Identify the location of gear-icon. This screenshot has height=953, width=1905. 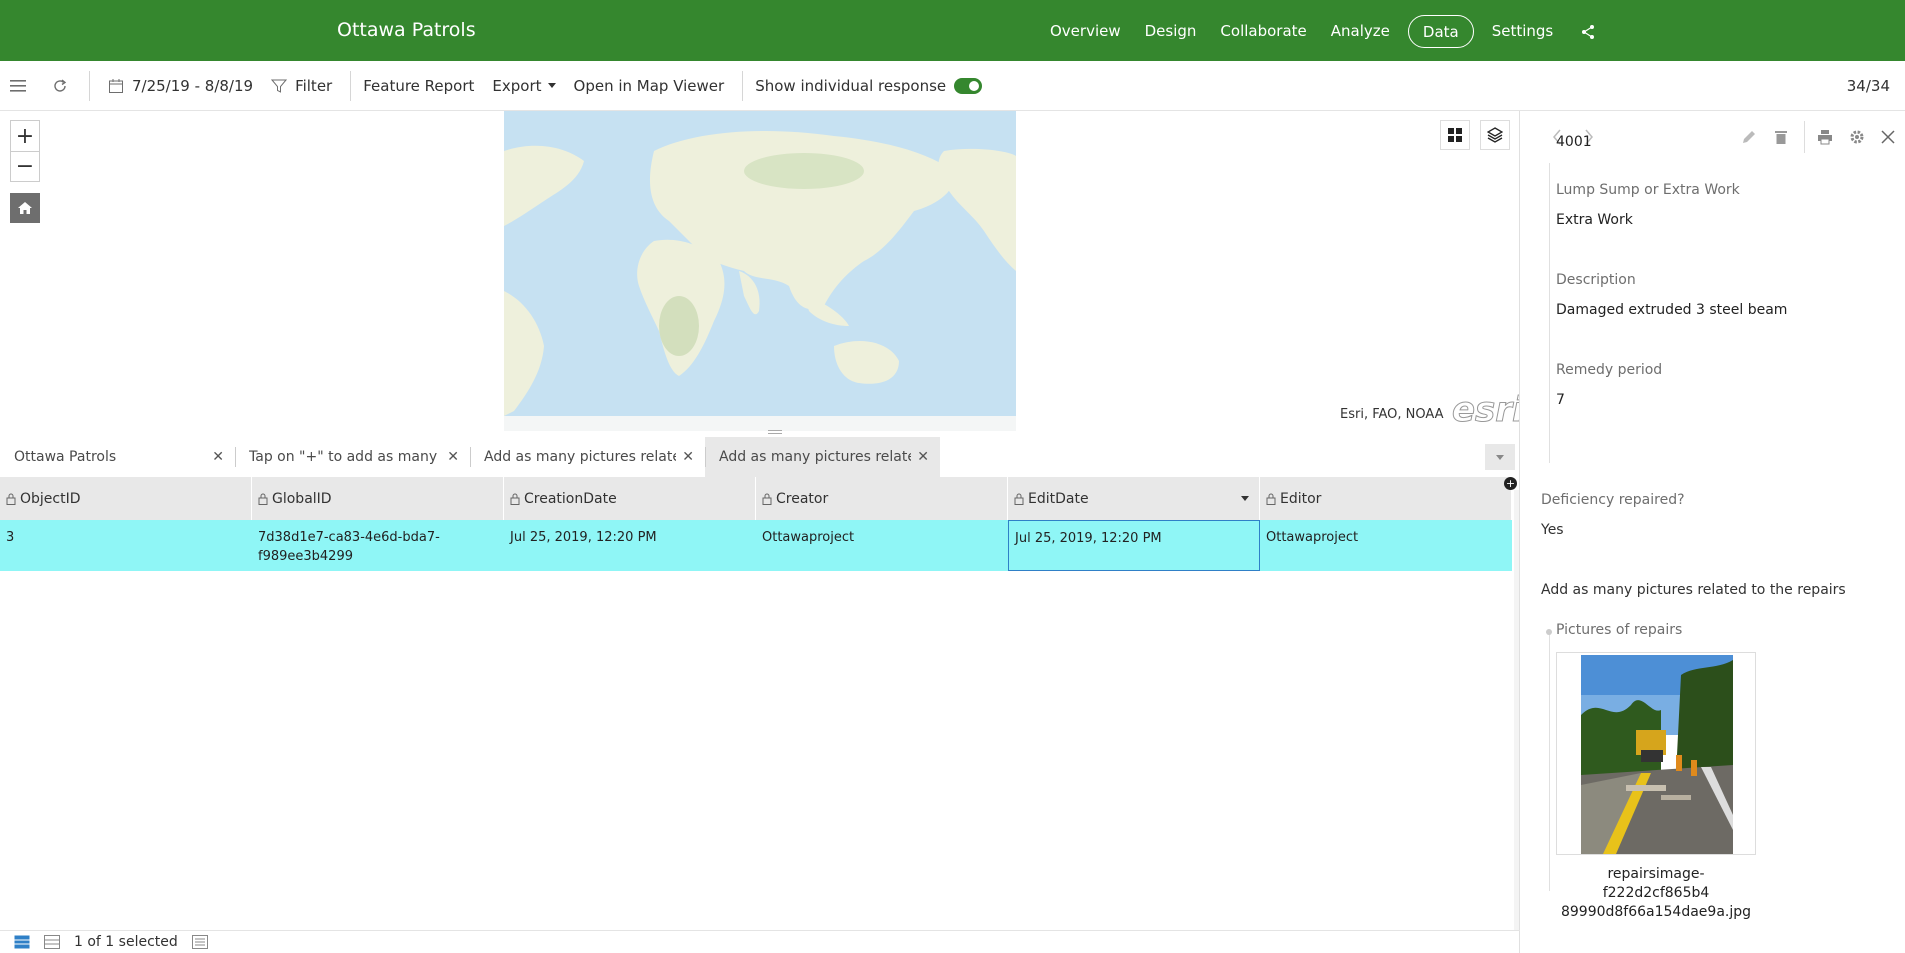
(1857, 137).